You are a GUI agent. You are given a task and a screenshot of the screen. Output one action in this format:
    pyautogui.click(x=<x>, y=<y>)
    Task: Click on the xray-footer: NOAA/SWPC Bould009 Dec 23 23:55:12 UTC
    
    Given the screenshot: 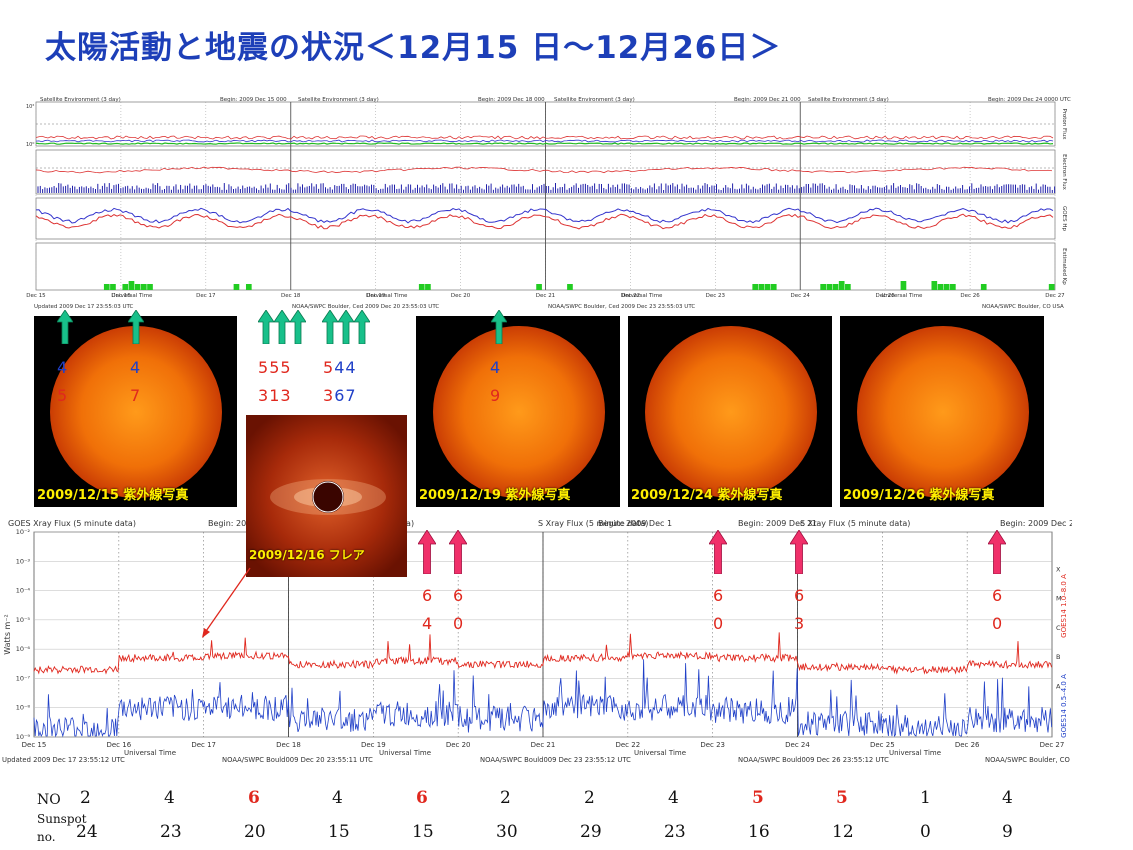 What is the action you would take?
    pyautogui.click(x=555, y=760)
    